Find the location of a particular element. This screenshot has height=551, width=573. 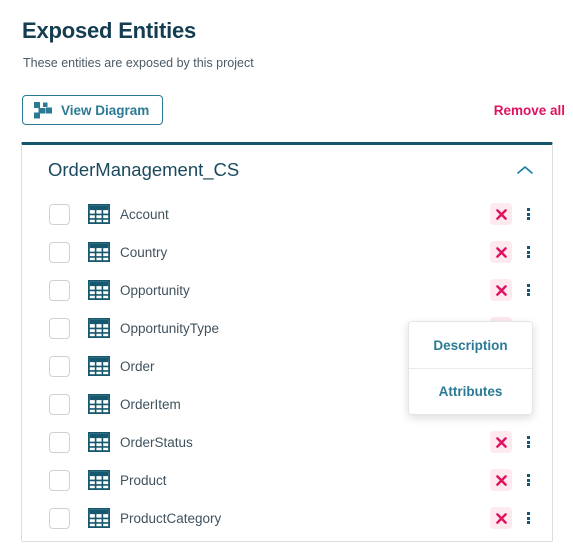

table-row: ProductCategory is located at coordinates (287, 518).